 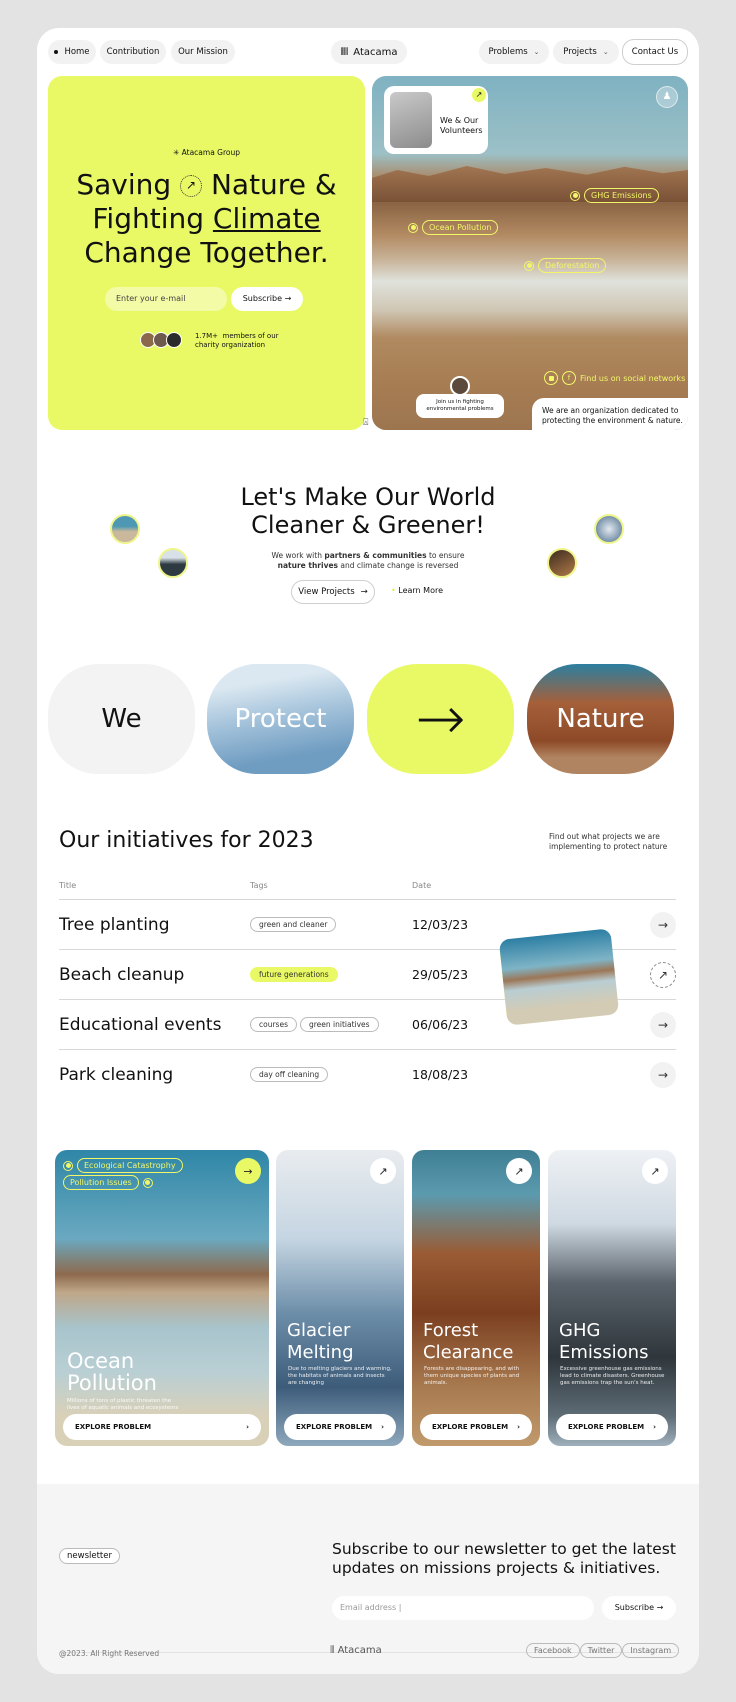 I want to click on tag-deforestation: Deforestation, so click(x=565, y=265).